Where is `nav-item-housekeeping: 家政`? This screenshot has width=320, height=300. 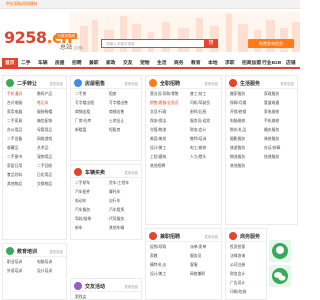
nav-item-housekeeping: 家政 is located at coordinates (111, 63).